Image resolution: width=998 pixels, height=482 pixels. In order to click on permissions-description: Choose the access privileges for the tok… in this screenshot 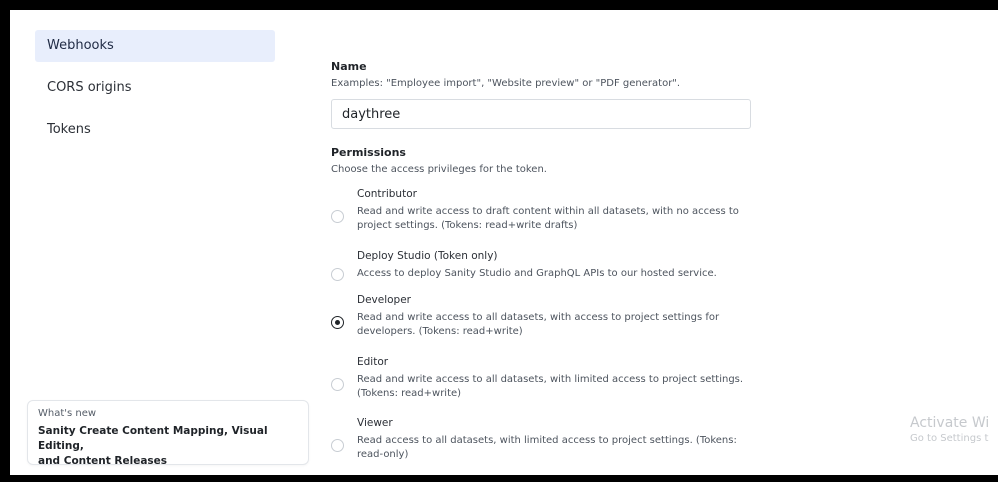, I will do `click(439, 169)`.